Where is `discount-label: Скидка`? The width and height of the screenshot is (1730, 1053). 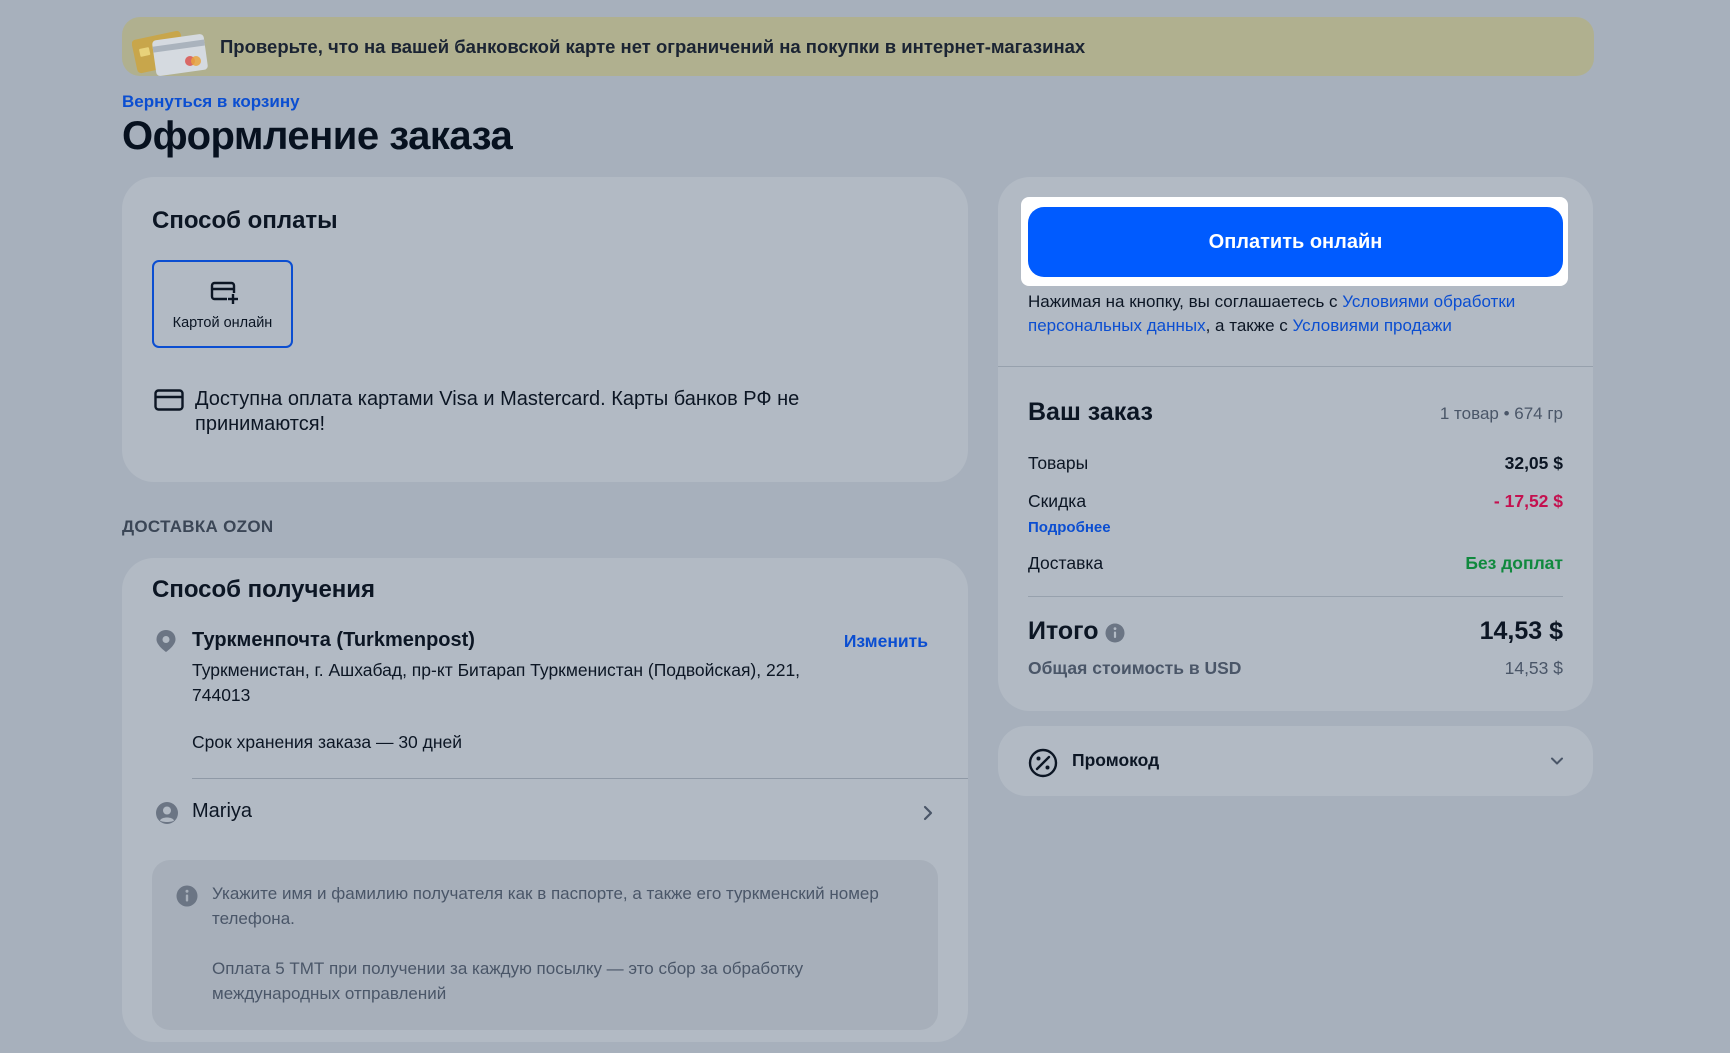
discount-label: Скидка is located at coordinates (1057, 501).